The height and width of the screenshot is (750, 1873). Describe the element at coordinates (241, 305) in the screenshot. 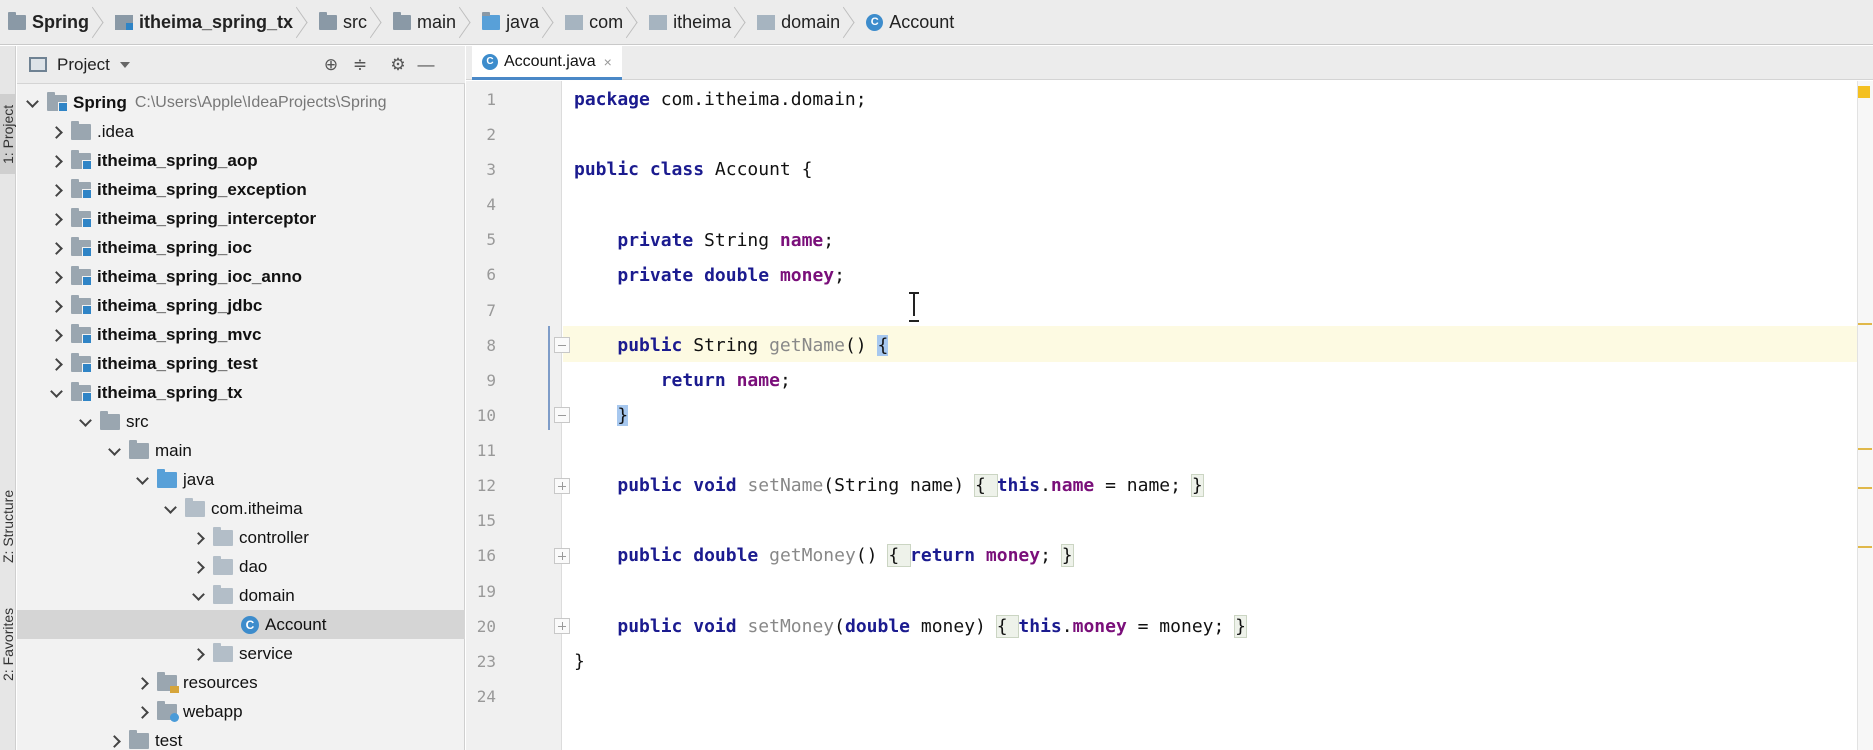

I see `tree-item: itheima_spring_jdbc` at that location.